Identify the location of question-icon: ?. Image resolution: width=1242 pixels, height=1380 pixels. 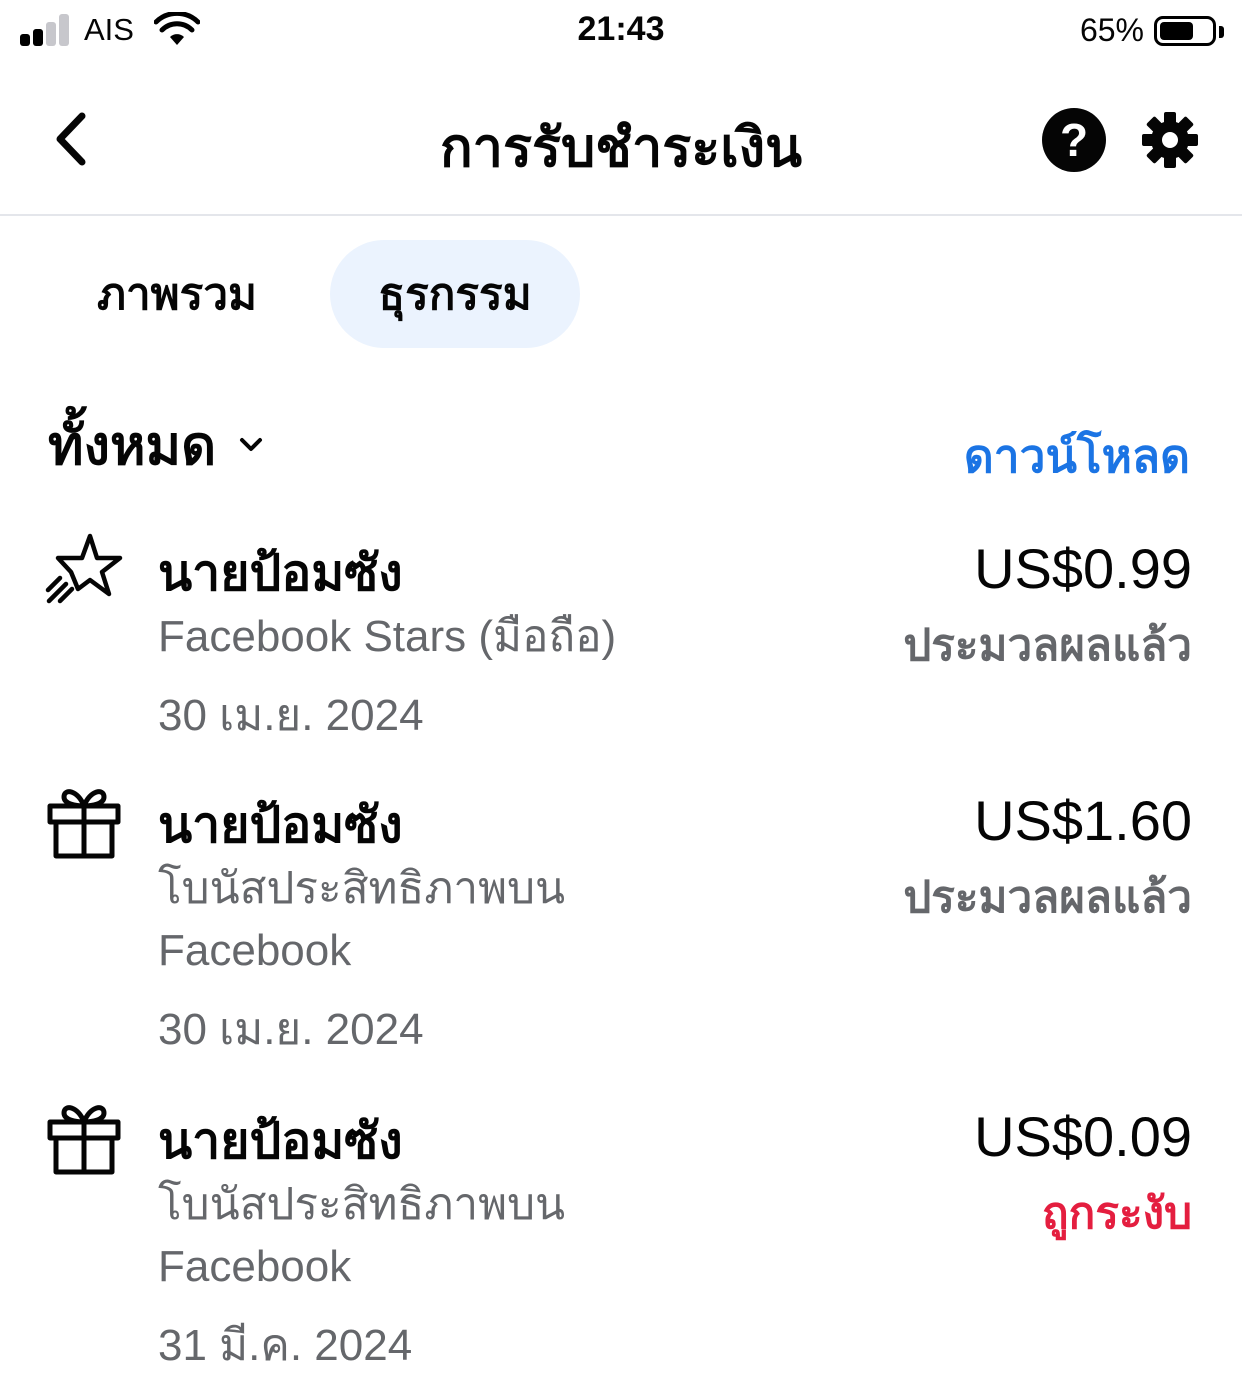
(1074, 140).